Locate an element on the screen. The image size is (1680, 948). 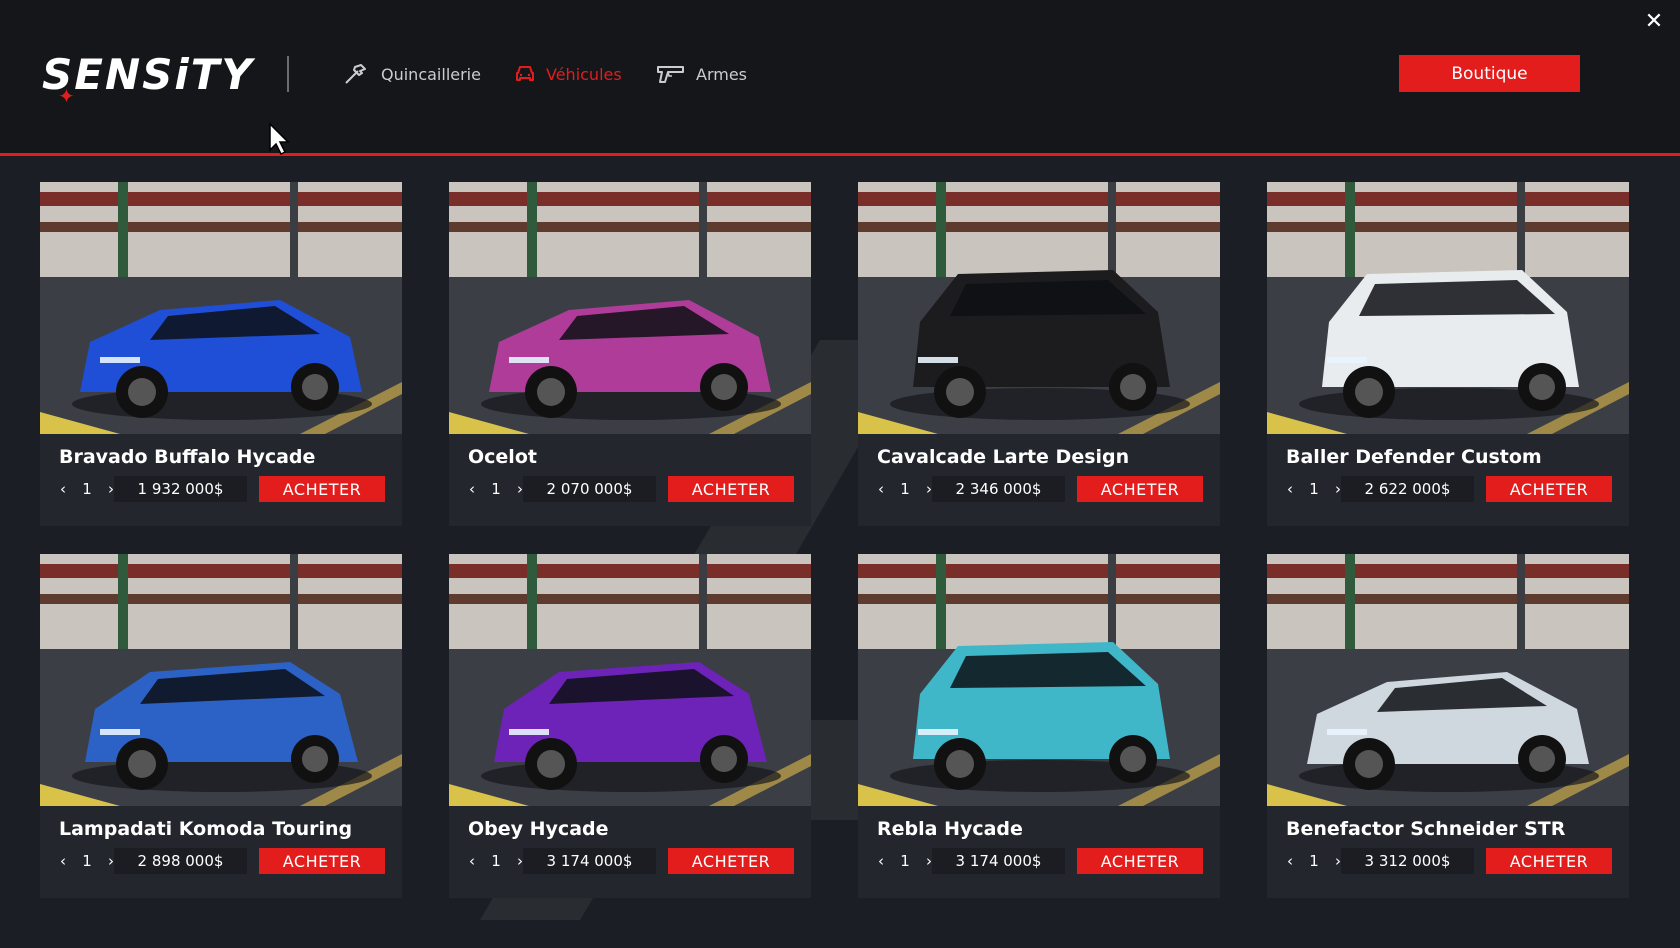
car-icon is located at coordinates (525, 74).